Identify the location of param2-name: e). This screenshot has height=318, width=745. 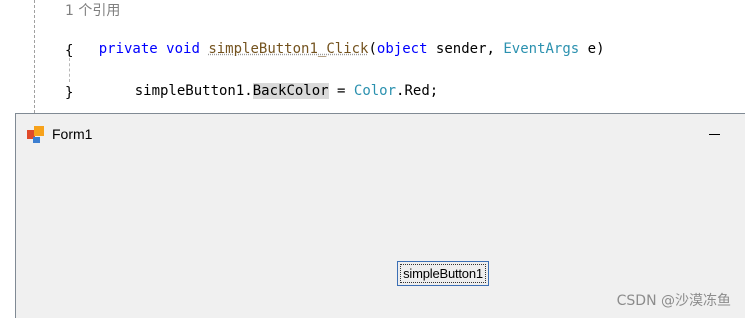
(592, 49).